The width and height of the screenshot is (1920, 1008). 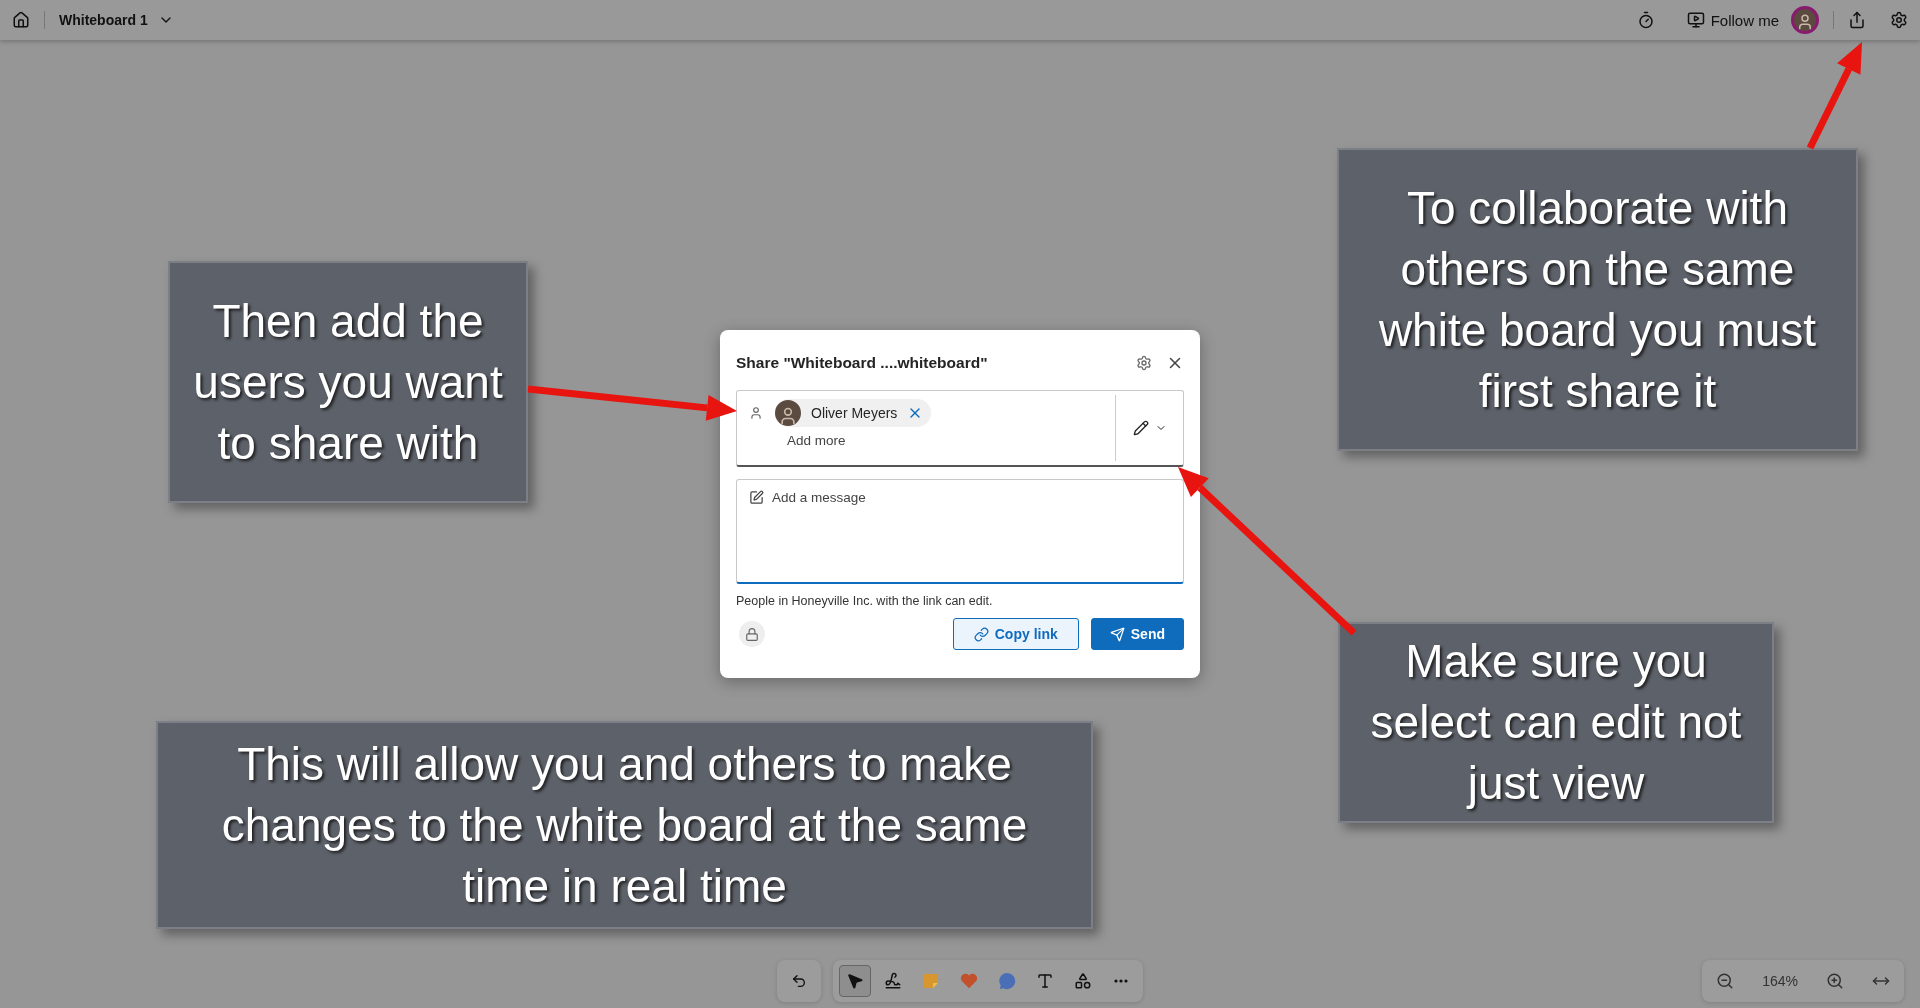 I want to click on zoom-in-icon, so click(x=1835, y=981).